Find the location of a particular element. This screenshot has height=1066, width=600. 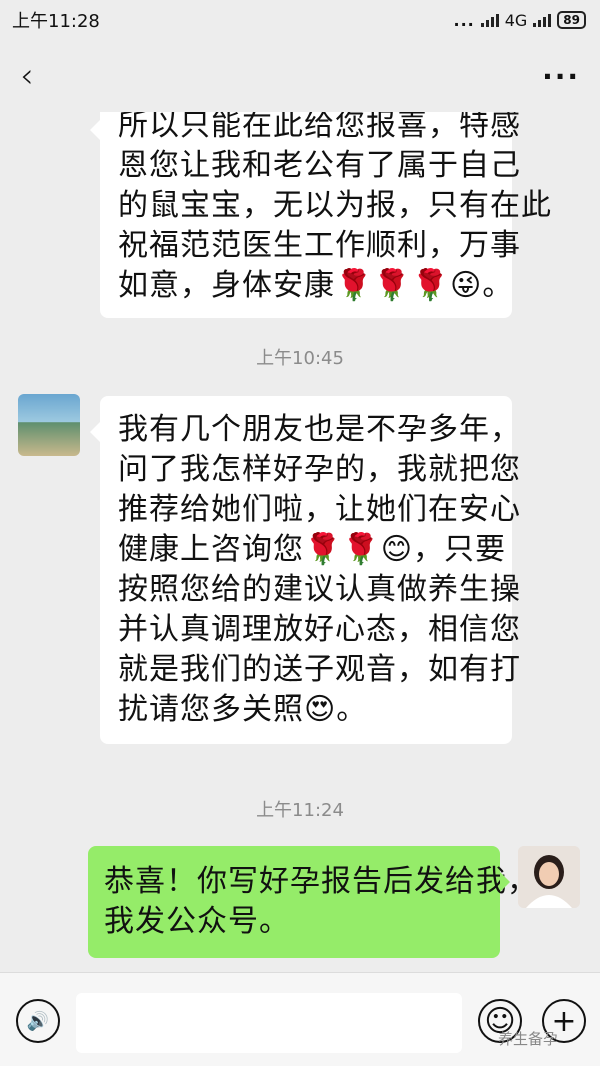

message-line: 如意，身体安康🌹🌹🌹😜。 is located at coordinates (316, 285).